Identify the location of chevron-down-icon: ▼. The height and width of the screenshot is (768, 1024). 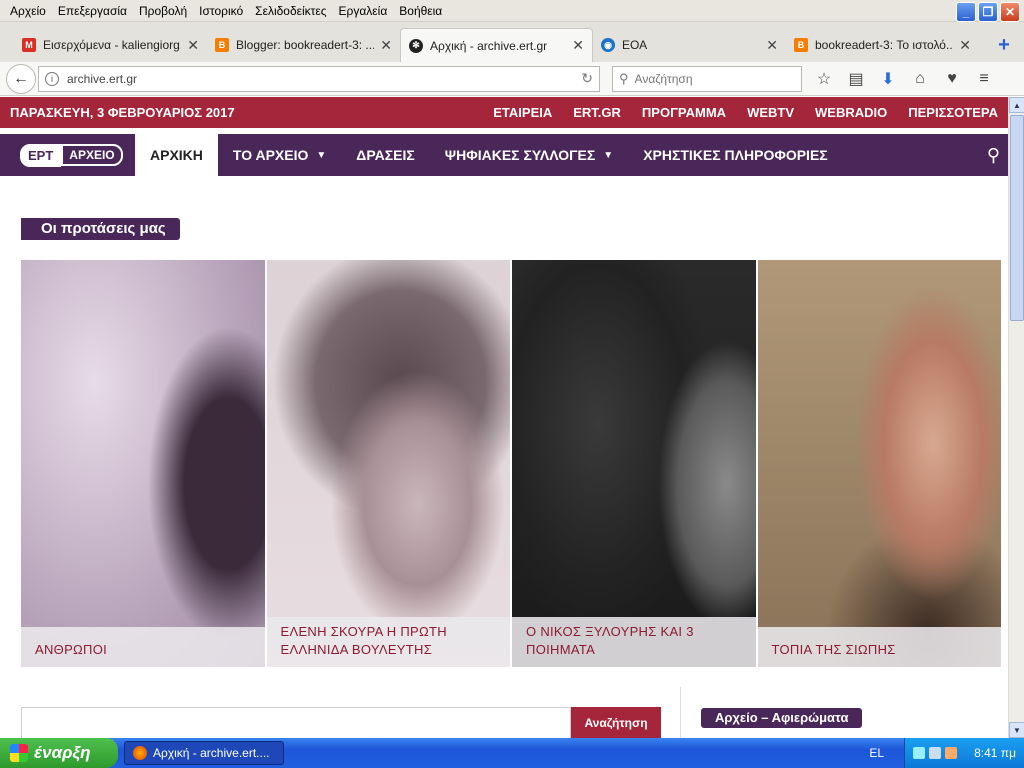
(321, 155).